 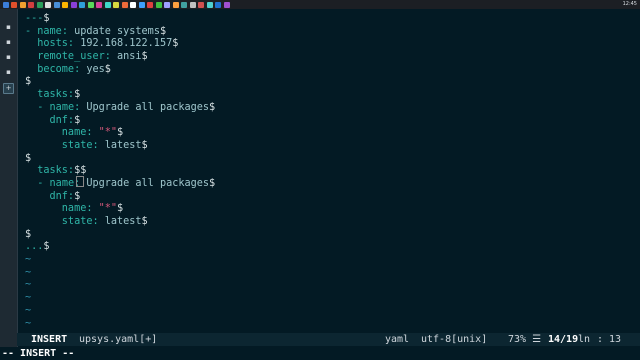 I want to click on cursor-column: : 13, so click(x=609, y=339).